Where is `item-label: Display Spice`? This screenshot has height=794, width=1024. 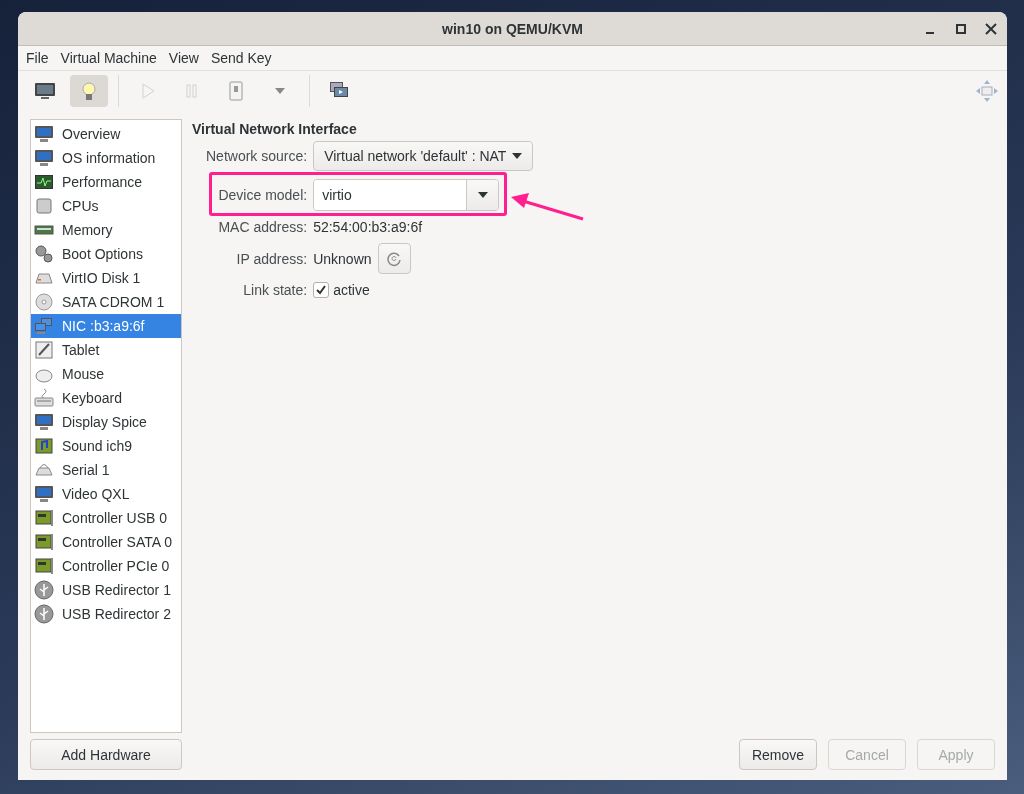
item-label: Display Spice is located at coordinates (104, 422).